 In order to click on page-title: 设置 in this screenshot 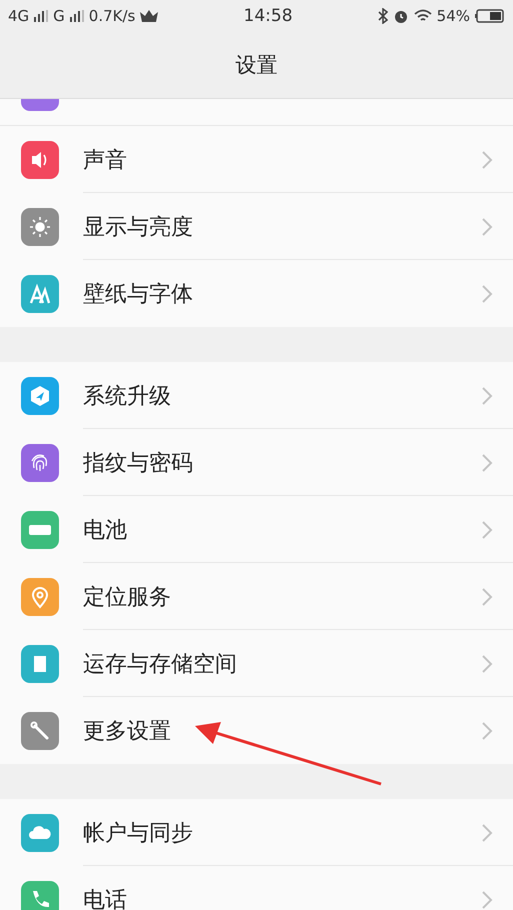, I will do `click(257, 65)`.